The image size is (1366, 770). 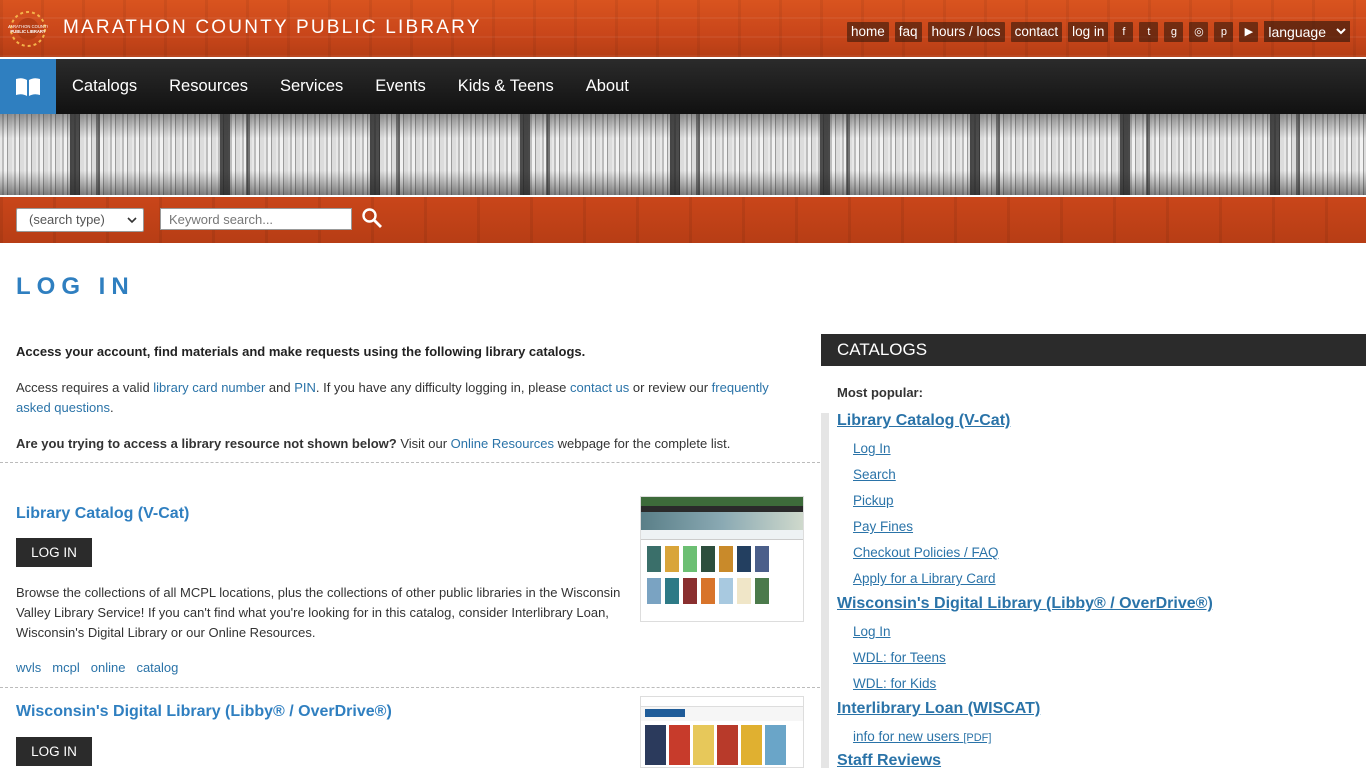 I want to click on sidebar-item-ill-info: info for new users [PDF], so click(x=922, y=736).